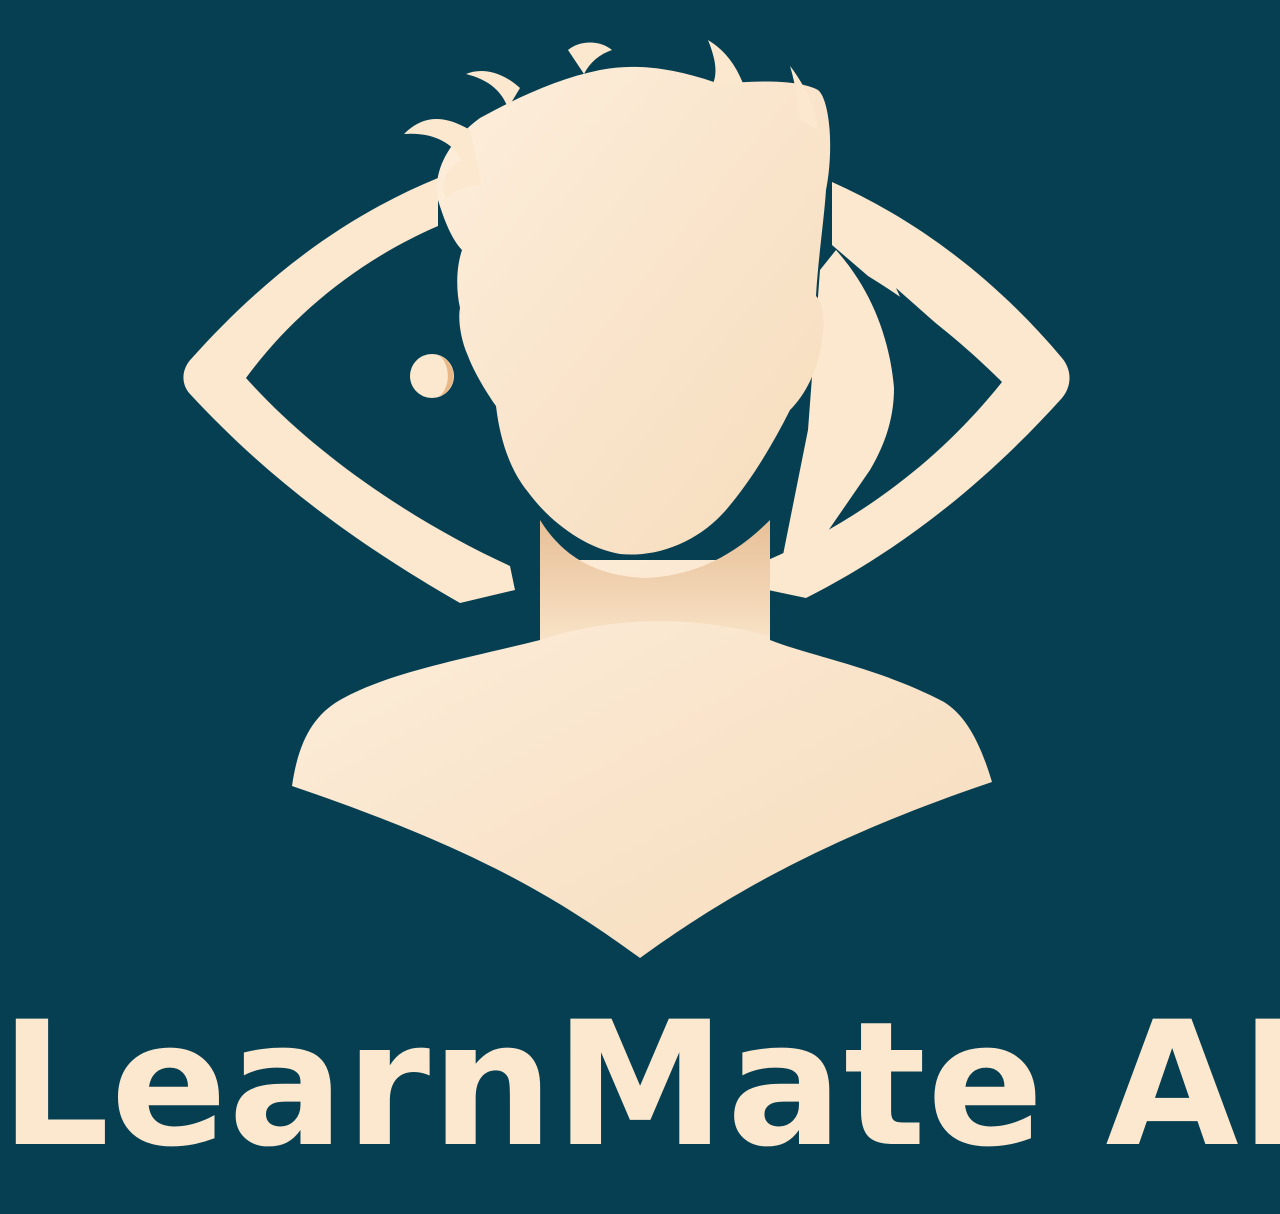  I want to click on head-icon, so click(633, 310).